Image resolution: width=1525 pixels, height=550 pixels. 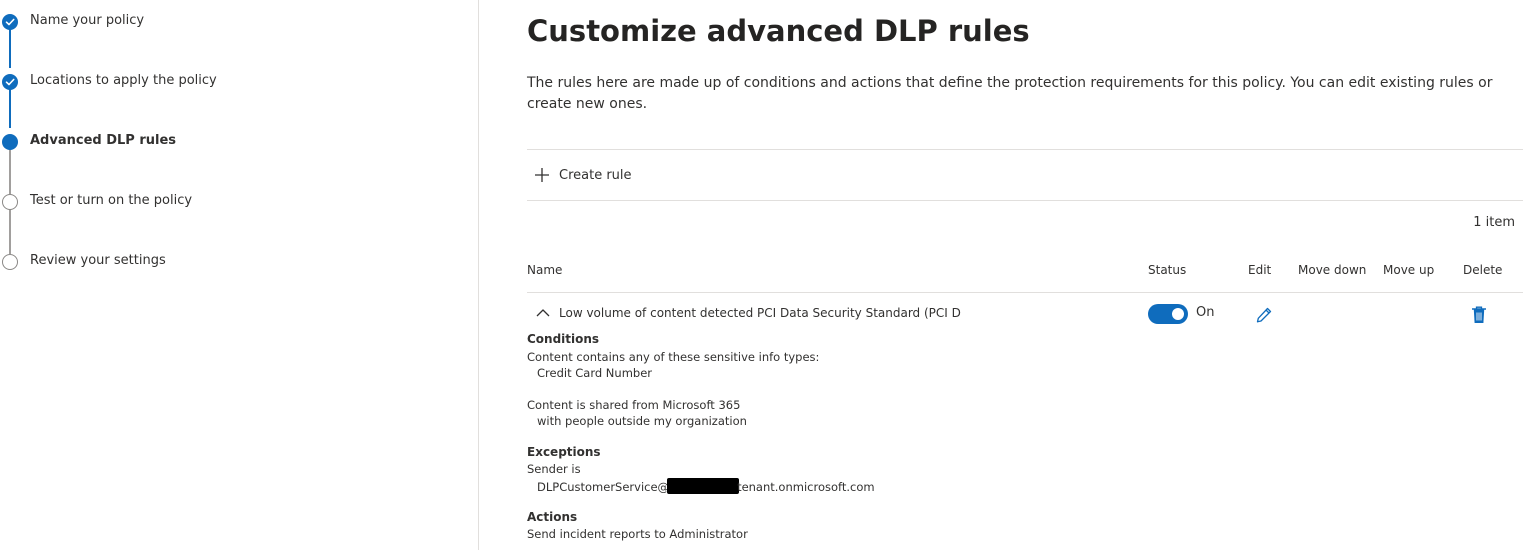 What do you see at coordinates (123, 80) in the screenshot?
I see `step-label: Locations to apply the policy` at bounding box center [123, 80].